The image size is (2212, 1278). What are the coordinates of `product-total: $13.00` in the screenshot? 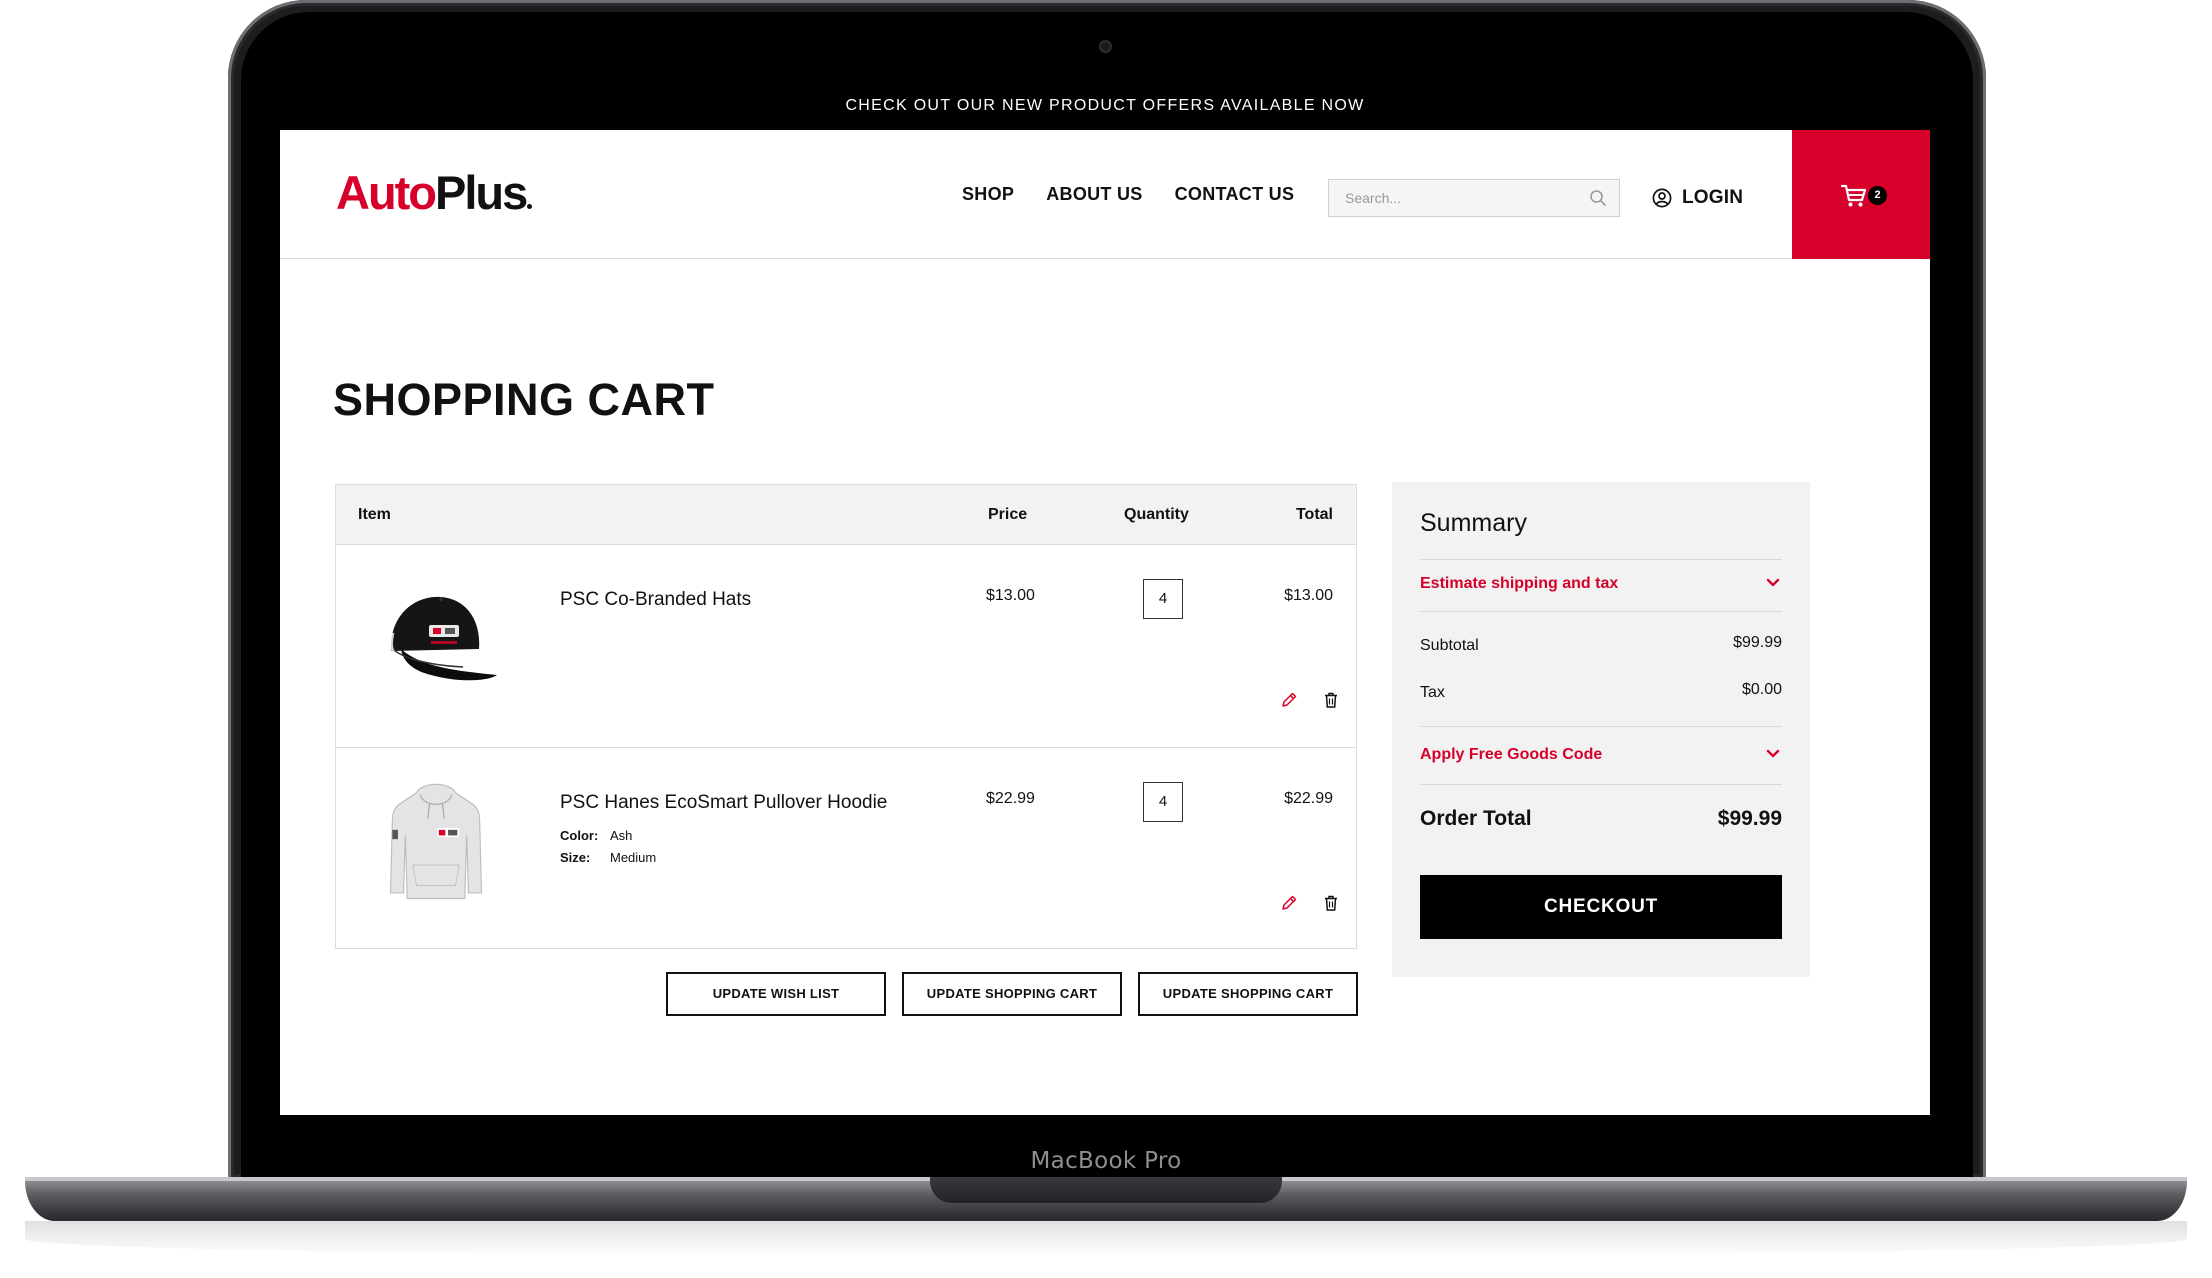 It's located at (1308, 595).